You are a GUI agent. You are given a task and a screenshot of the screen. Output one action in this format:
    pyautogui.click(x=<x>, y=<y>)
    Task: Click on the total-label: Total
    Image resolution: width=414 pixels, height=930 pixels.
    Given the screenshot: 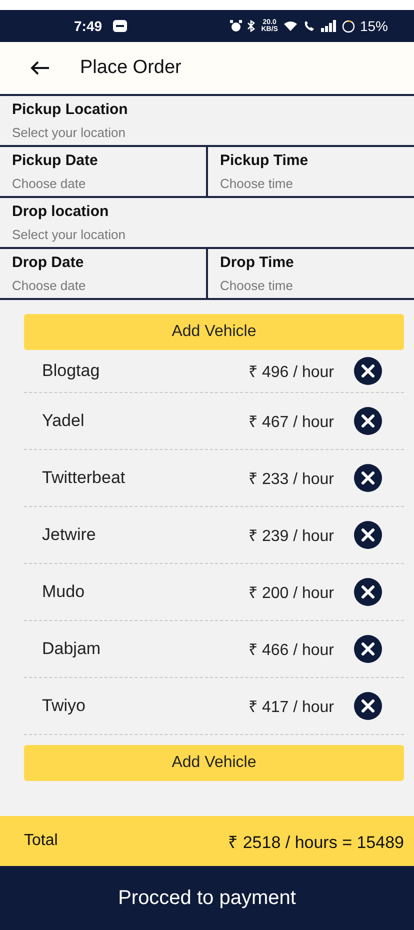 What is the action you would take?
    pyautogui.click(x=41, y=841)
    